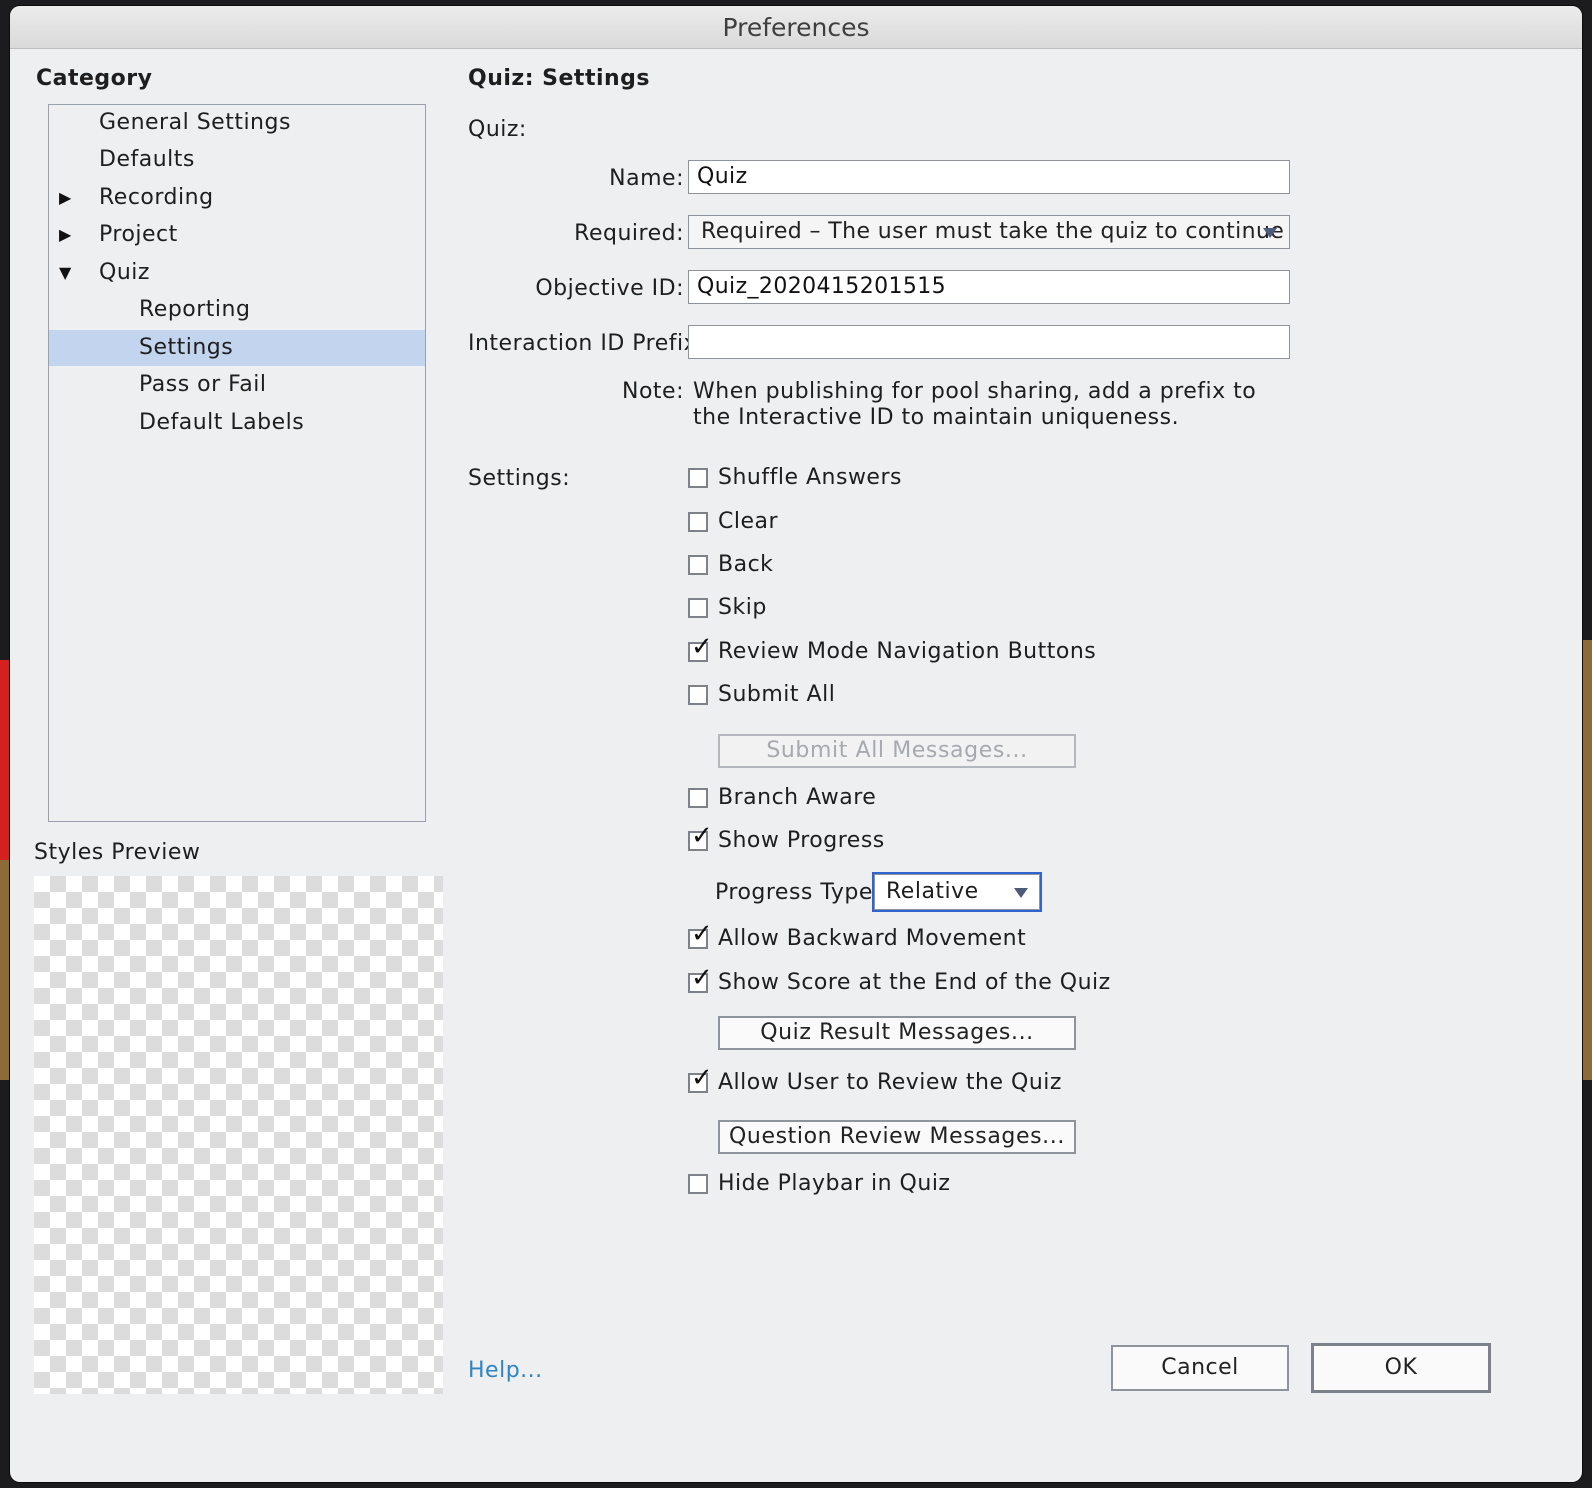  I want to click on shuffle-answers-label: Shuffle Answers, so click(810, 477).